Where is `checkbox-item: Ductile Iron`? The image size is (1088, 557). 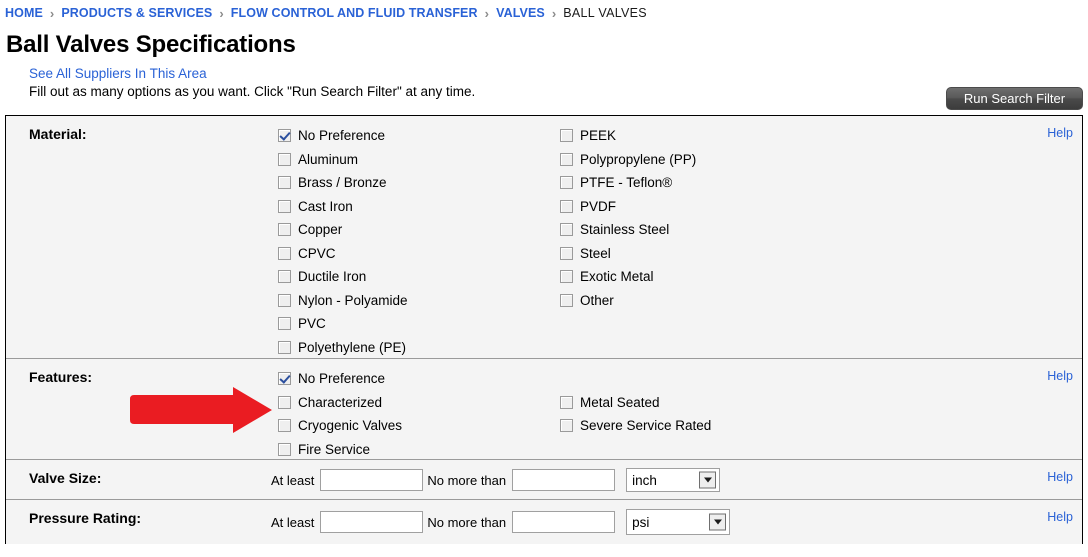
checkbox-item: Ductile Iron is located at coordinates (343, 277).